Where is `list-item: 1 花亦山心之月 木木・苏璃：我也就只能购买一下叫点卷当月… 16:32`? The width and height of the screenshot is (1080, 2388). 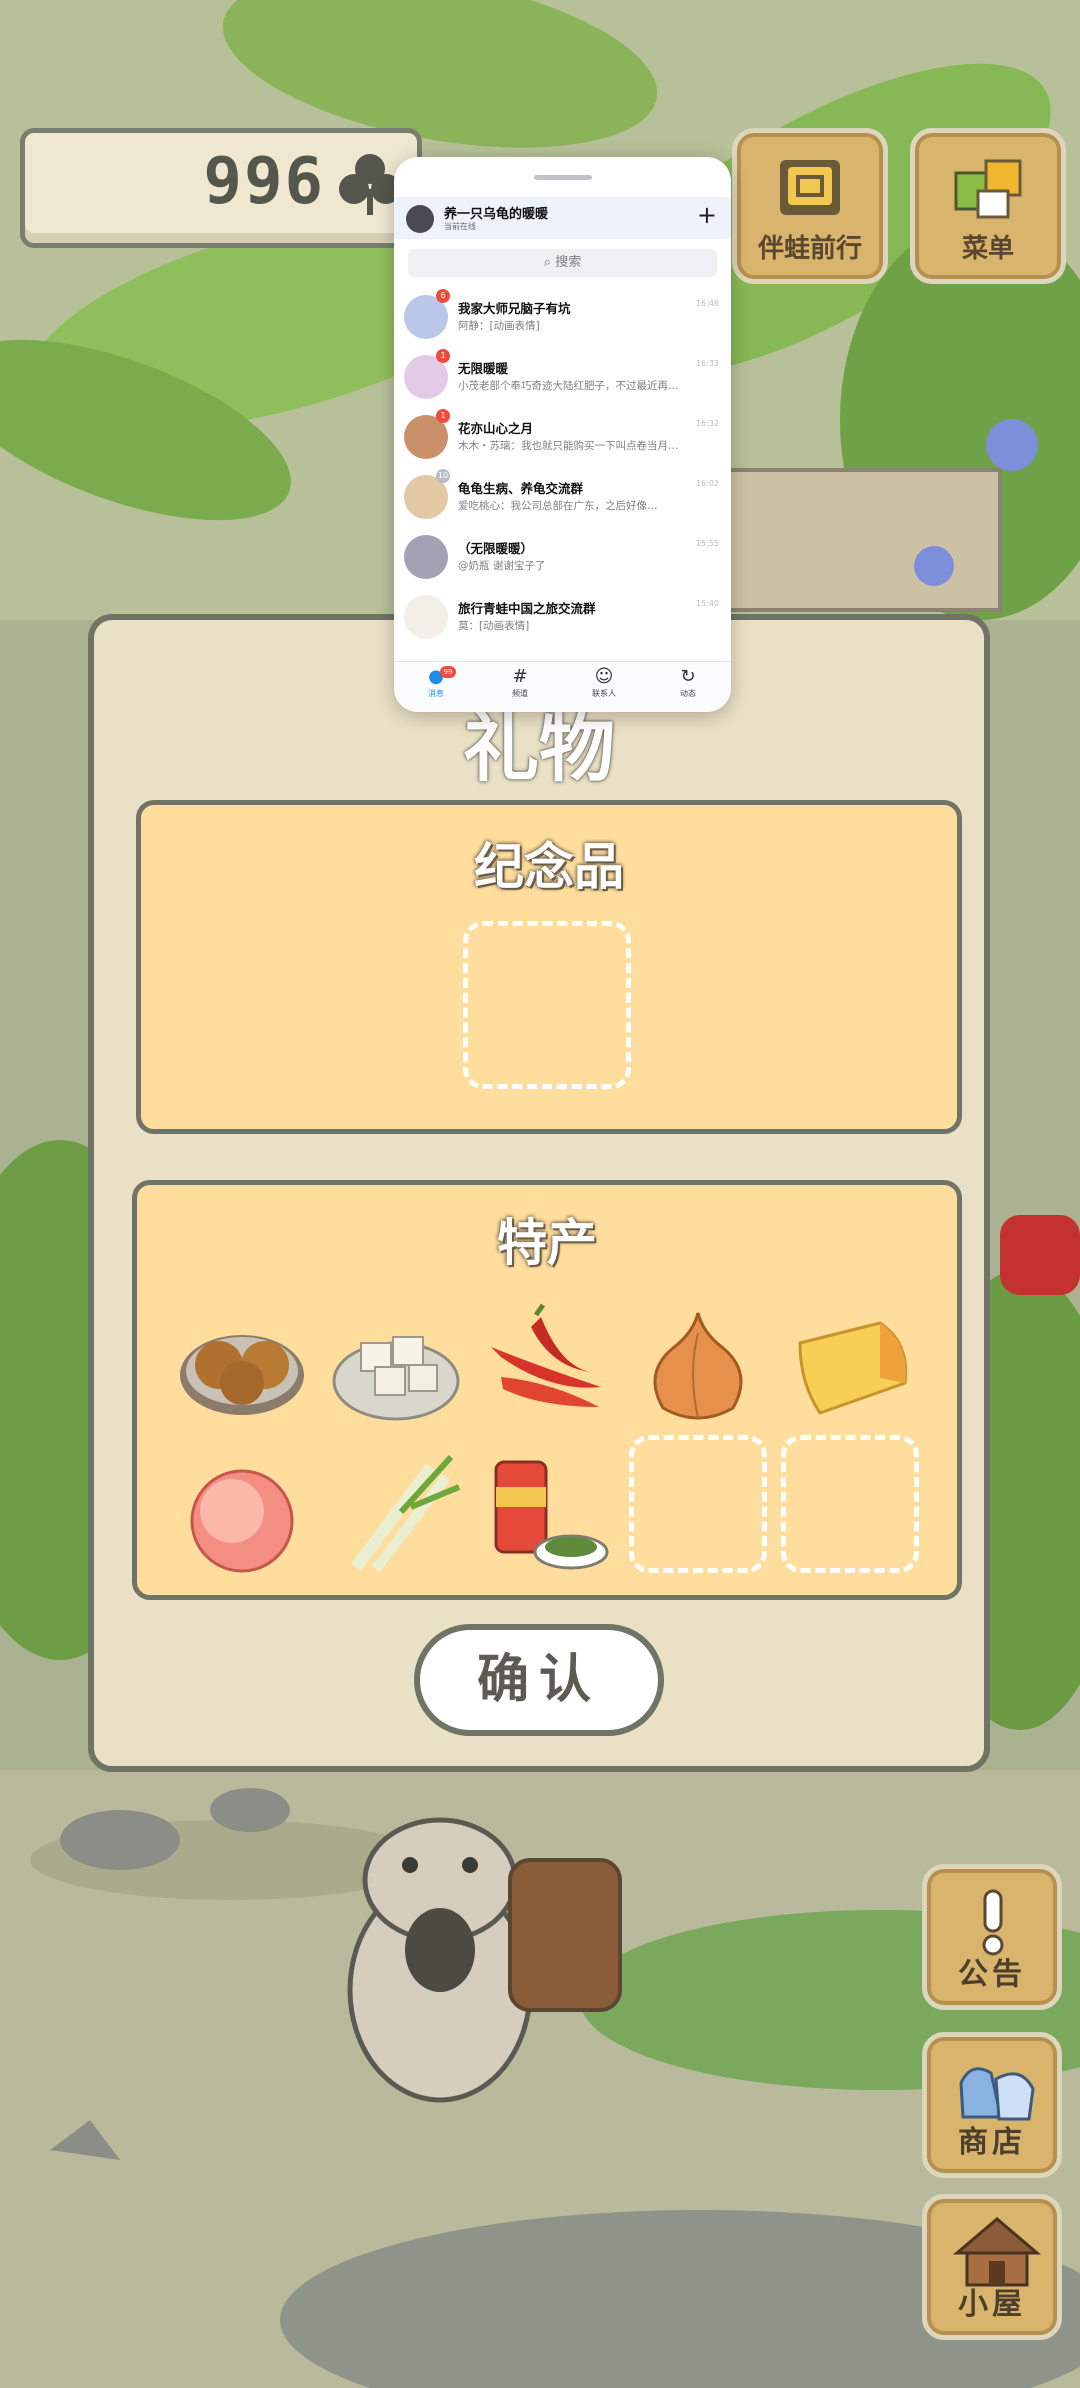 list-item: 1 花亦山心之月 木木・苏璃：我也就只能购买一下叫点卷当月… 16:32 is located at coordinates (562, 437).